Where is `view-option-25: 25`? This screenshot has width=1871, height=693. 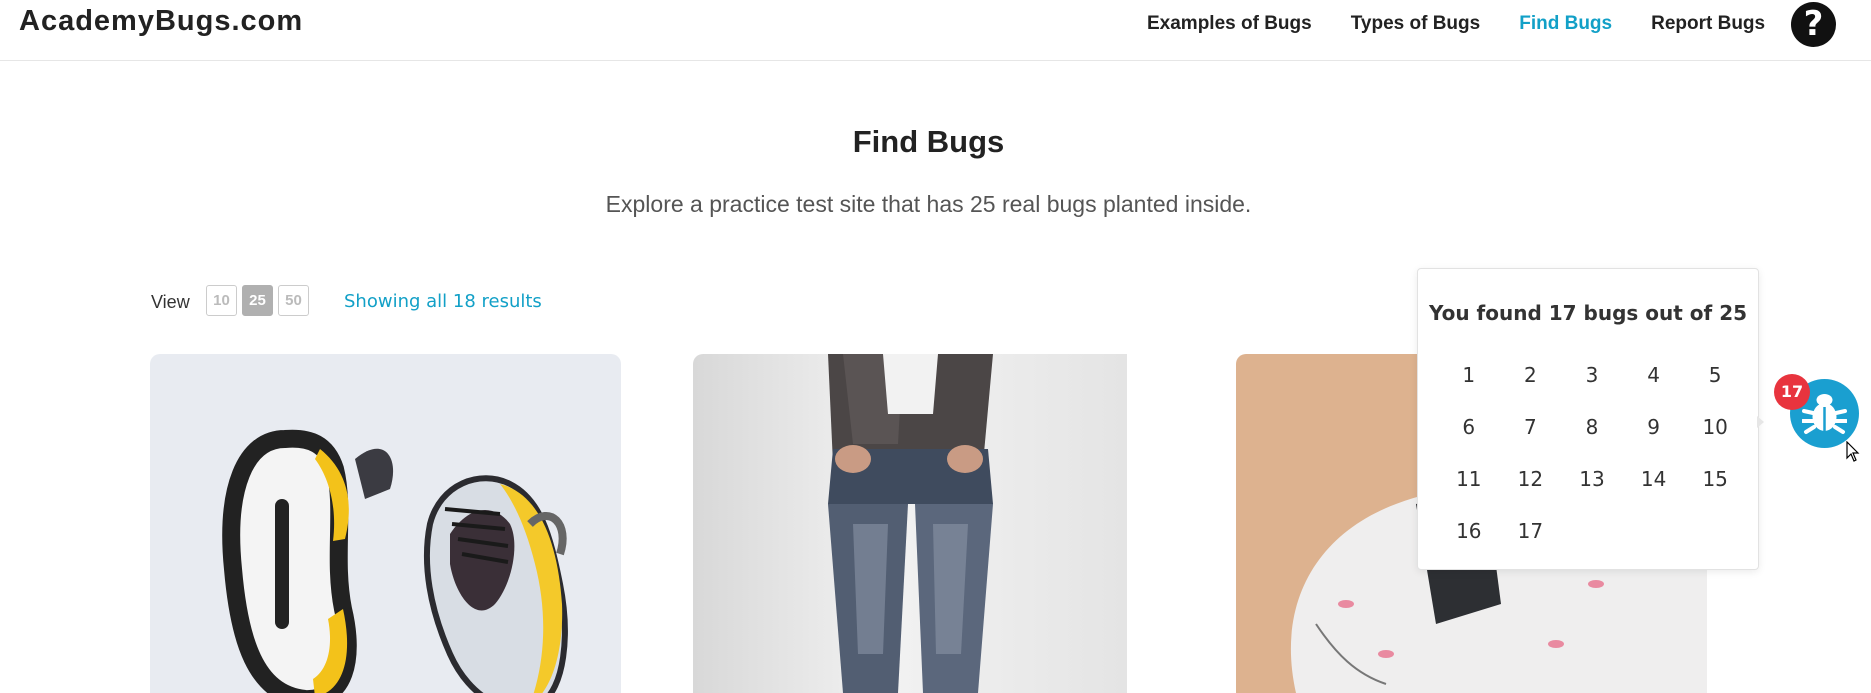
view-option-25: 25 is located at coordinates (257, 300).